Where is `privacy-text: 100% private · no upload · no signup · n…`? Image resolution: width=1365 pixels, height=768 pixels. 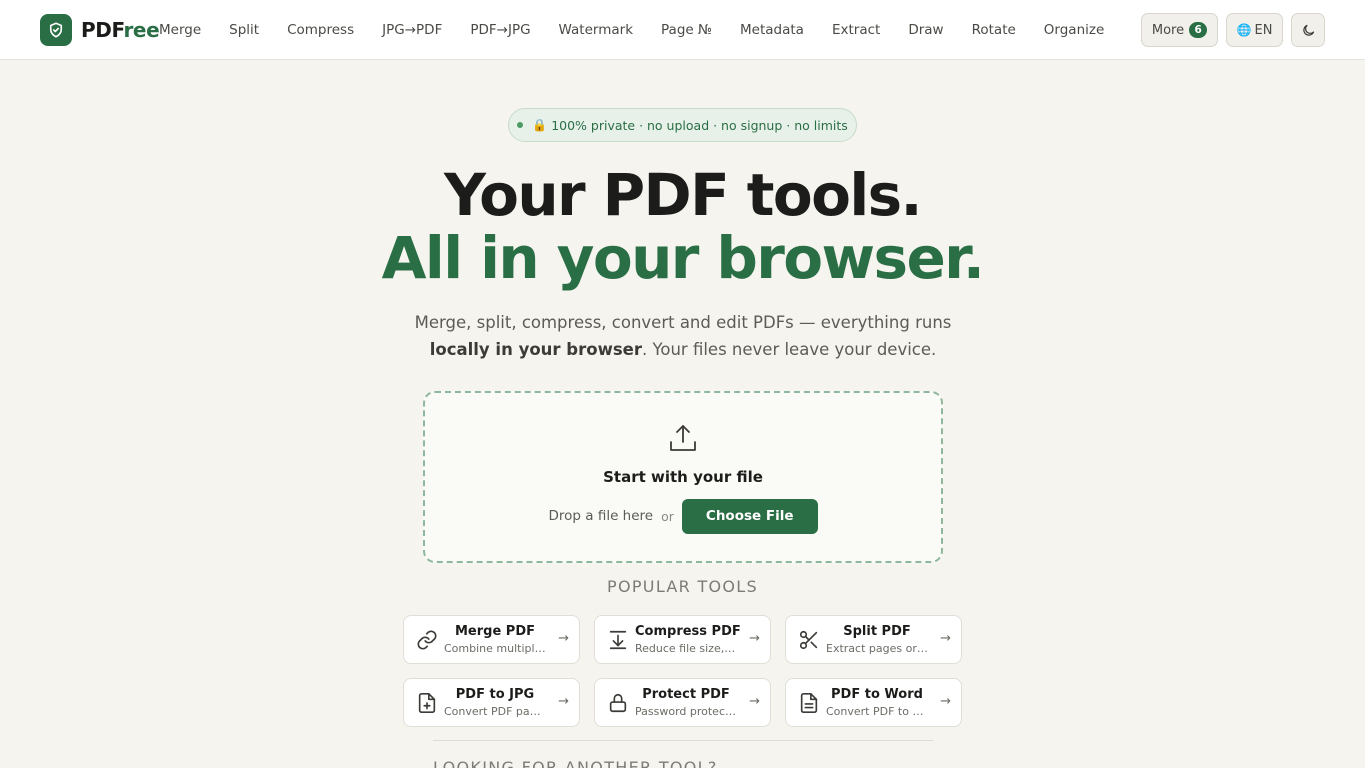 privacy-text: 100% private · no upload · no signup · n… is located at coordinates (699, 125).